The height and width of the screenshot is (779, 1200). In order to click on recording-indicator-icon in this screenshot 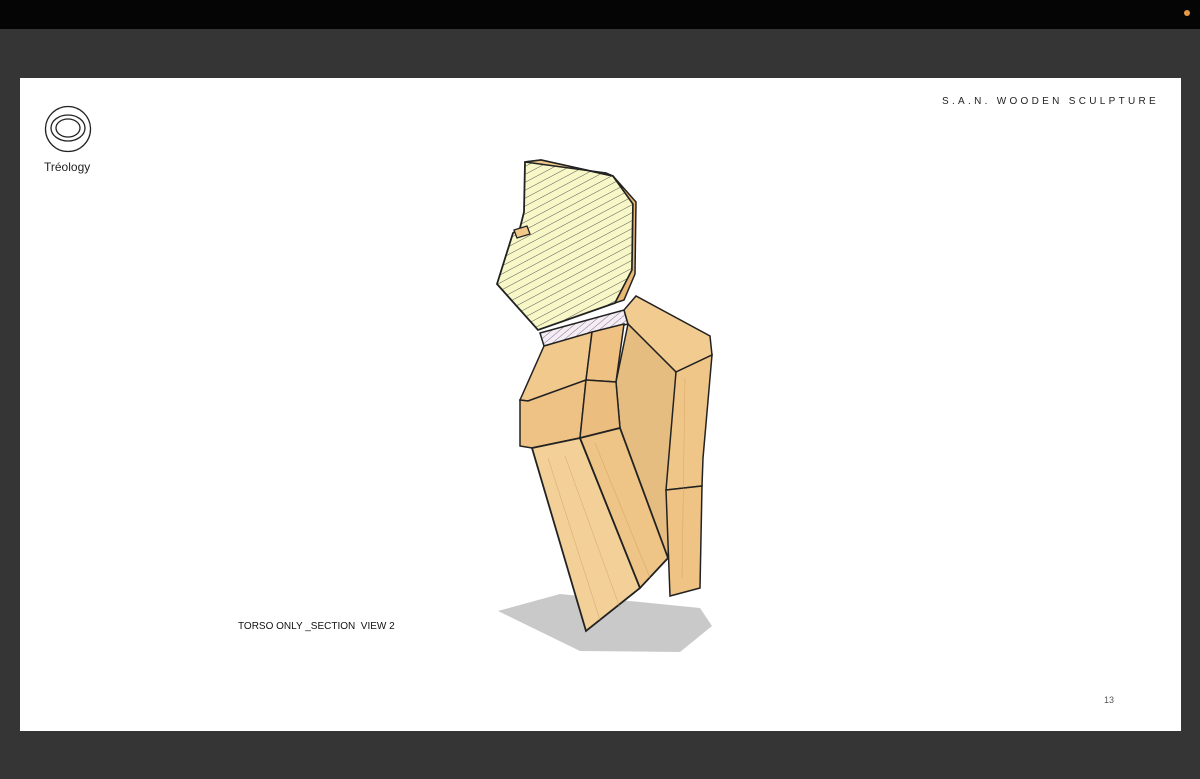, I will do `click(1187, 13)`.